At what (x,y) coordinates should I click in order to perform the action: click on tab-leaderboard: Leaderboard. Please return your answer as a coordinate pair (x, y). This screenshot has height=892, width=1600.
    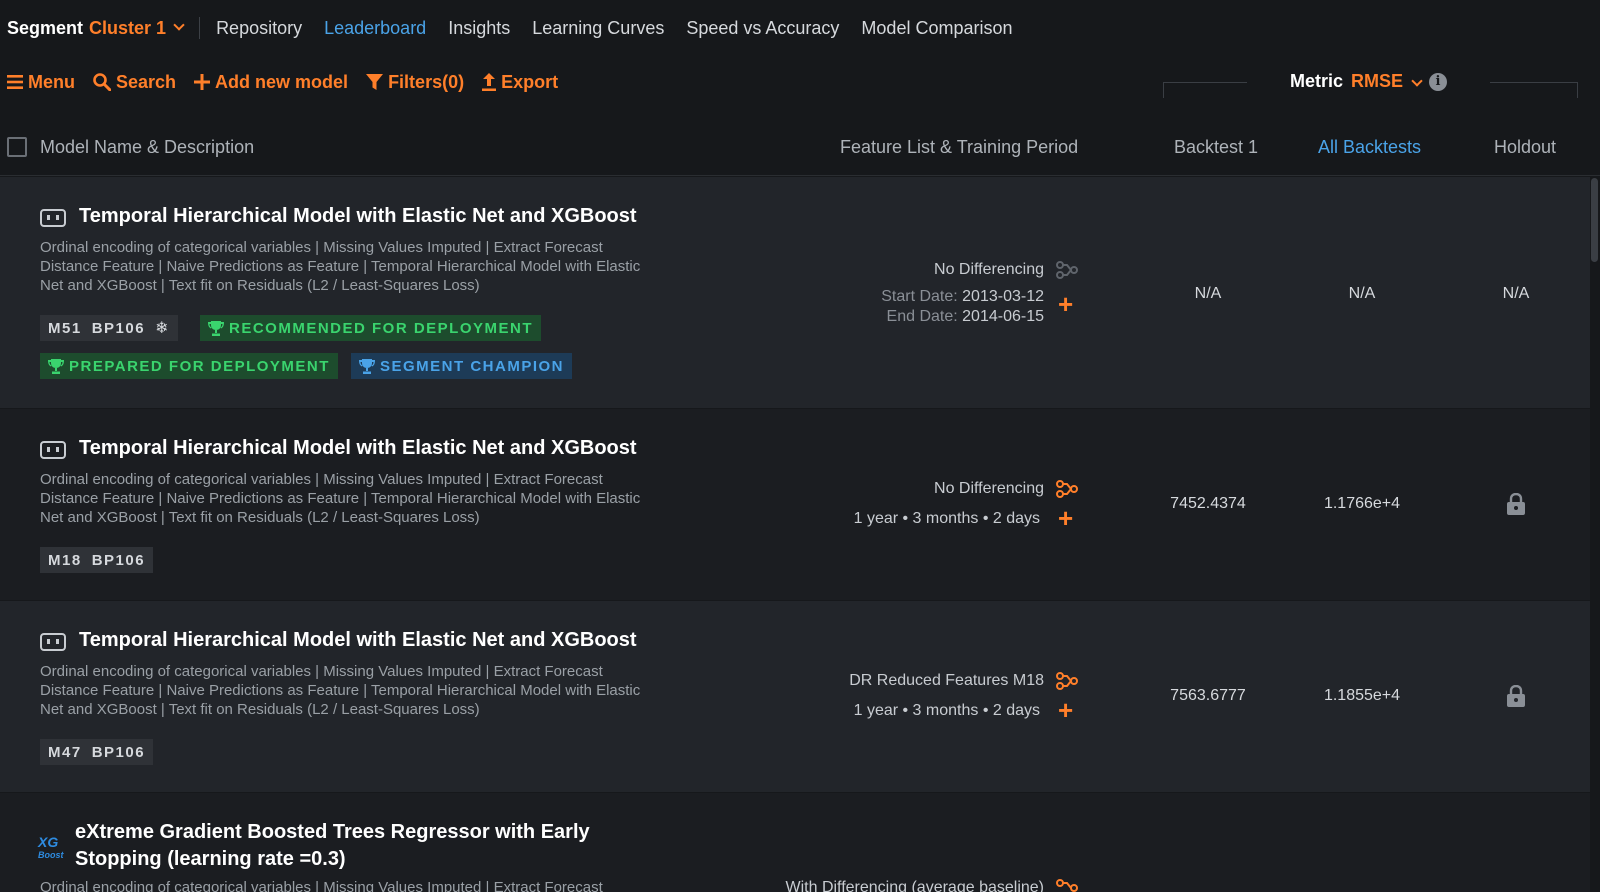
    Looking at the image, I should click on (375, 28).